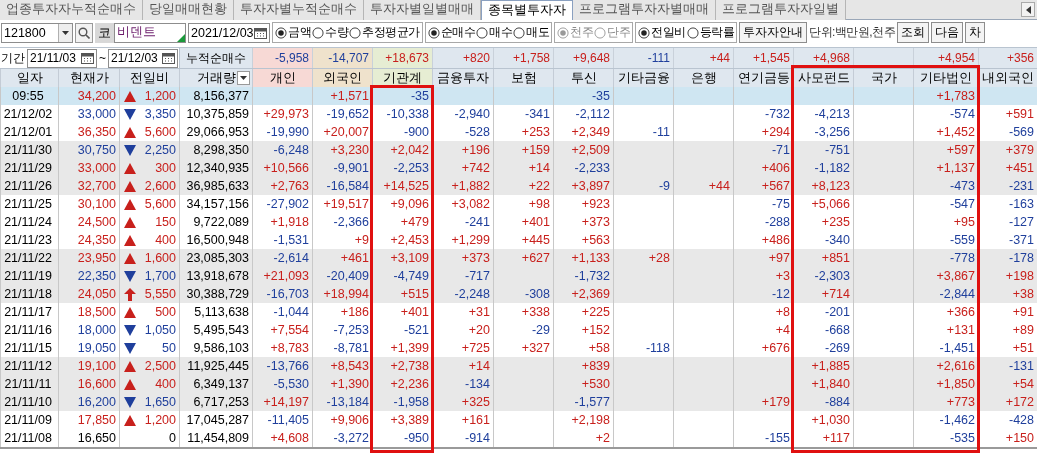  I want to click on period-label: 기간, so click(13, 58).